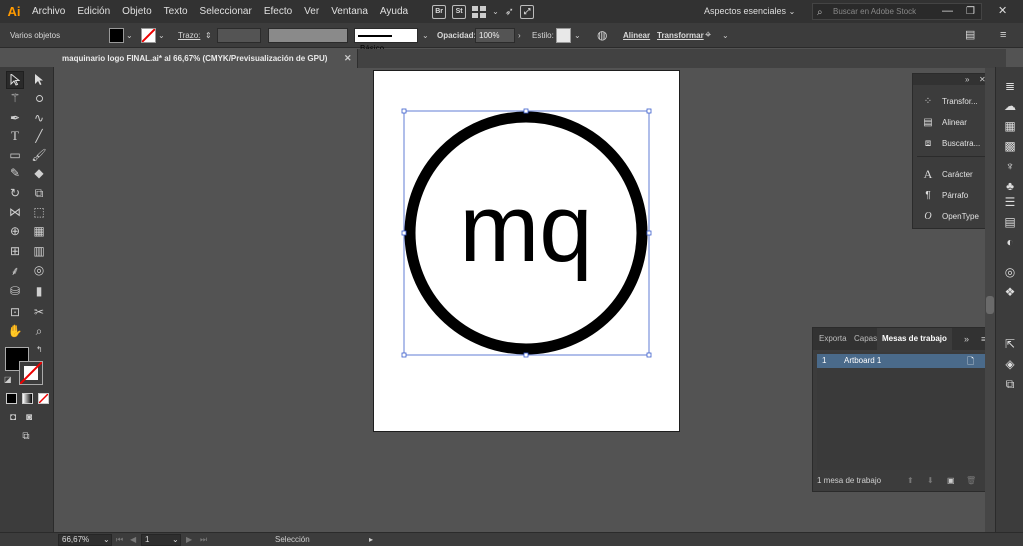 The width and height of the screenshot is (1023, 546). I want to click on eraser-tool-icon: ◆, so click(39, 173).